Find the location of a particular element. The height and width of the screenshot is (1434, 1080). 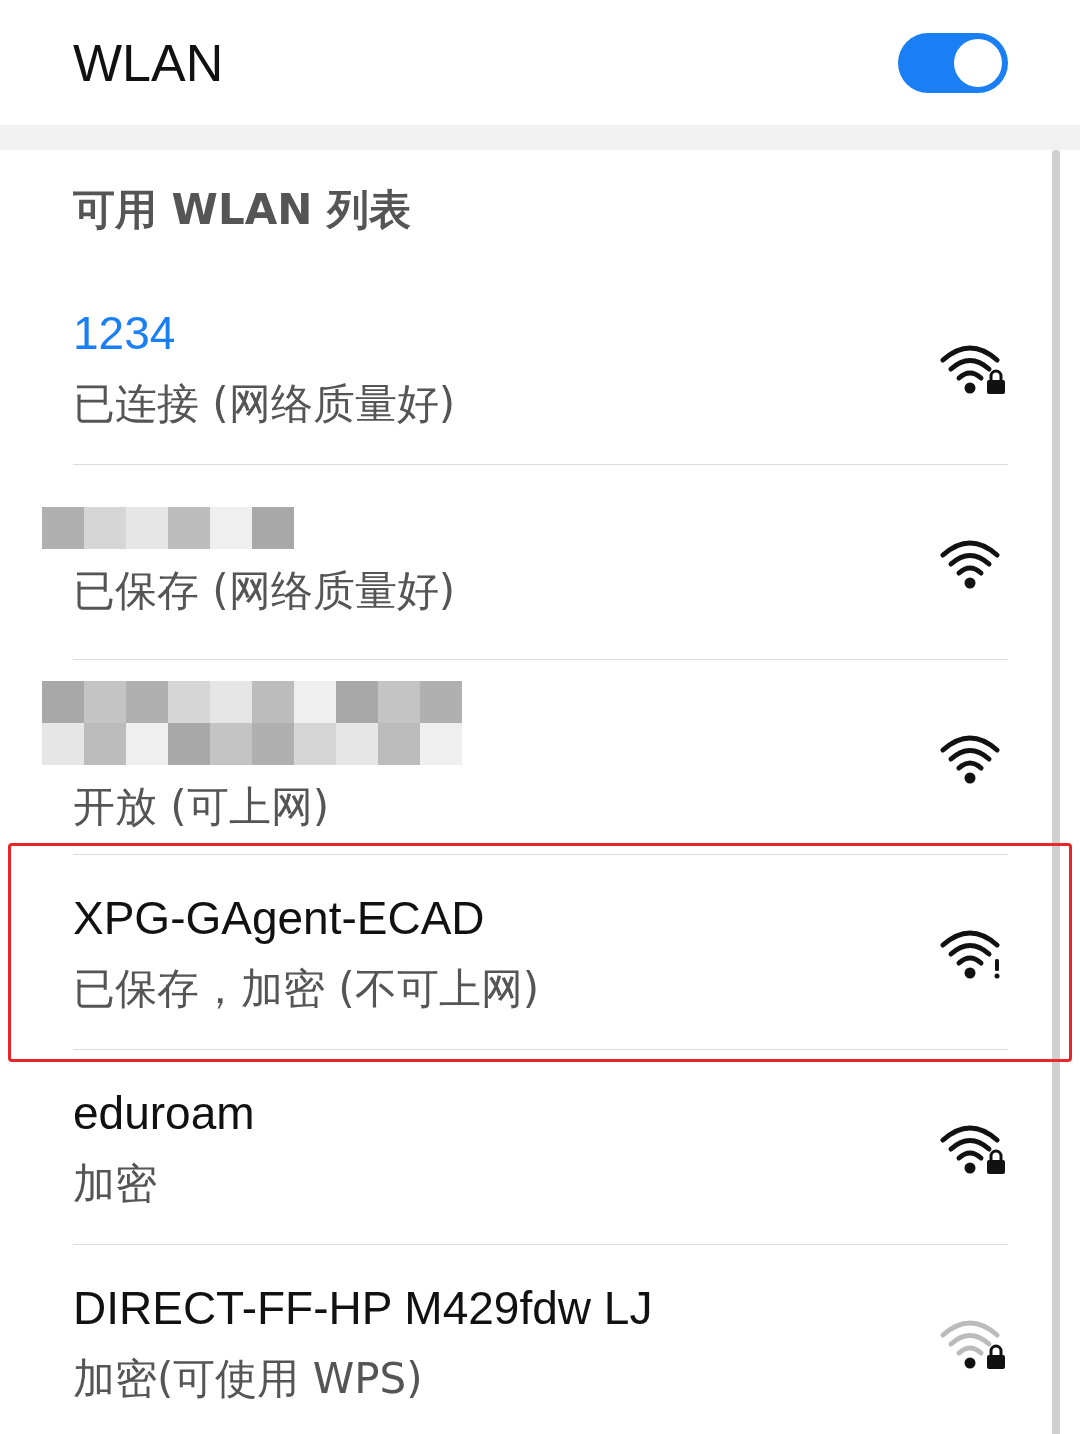

section-title: 可用 WLAN 列表 is located at coordinates (242, 210).